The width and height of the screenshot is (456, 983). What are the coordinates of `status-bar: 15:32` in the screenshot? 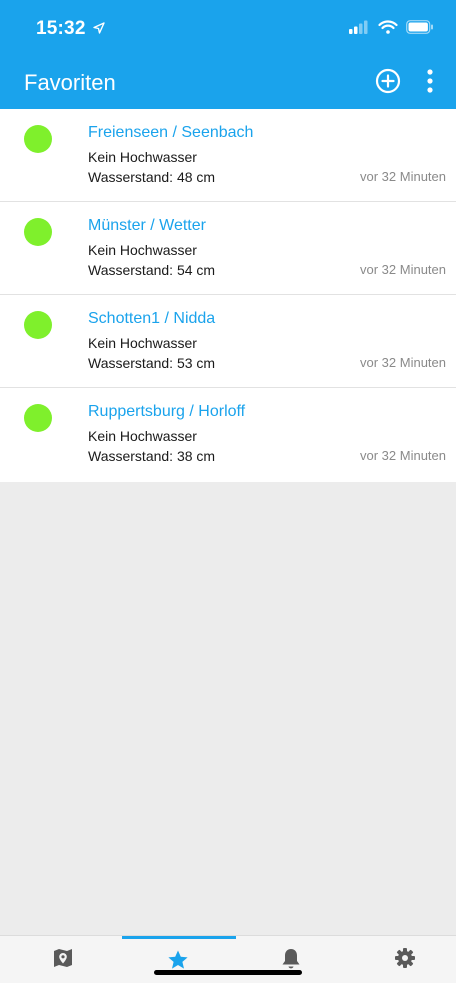 It's located at (228, 27).